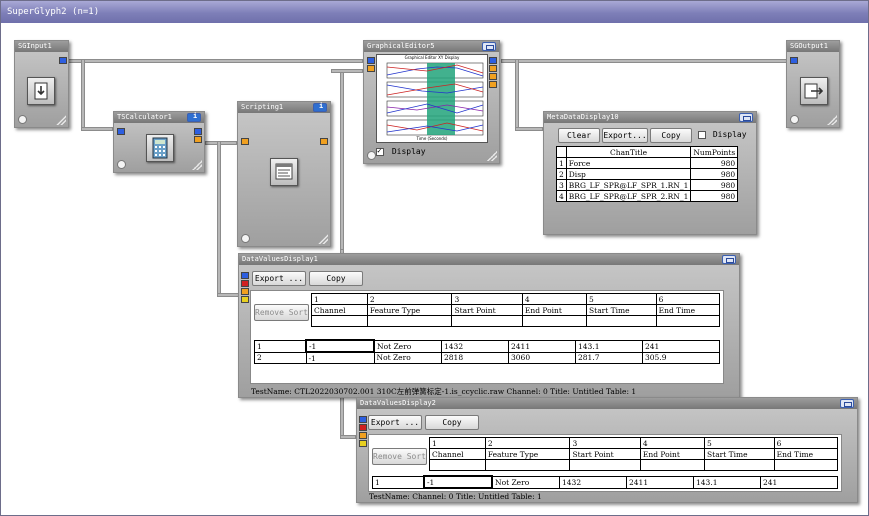 This screenshot has height=516, width=869. Describe the element at coordinates (628, 152) in the screenshot. I see `column-header: ChanTitle` at that location.